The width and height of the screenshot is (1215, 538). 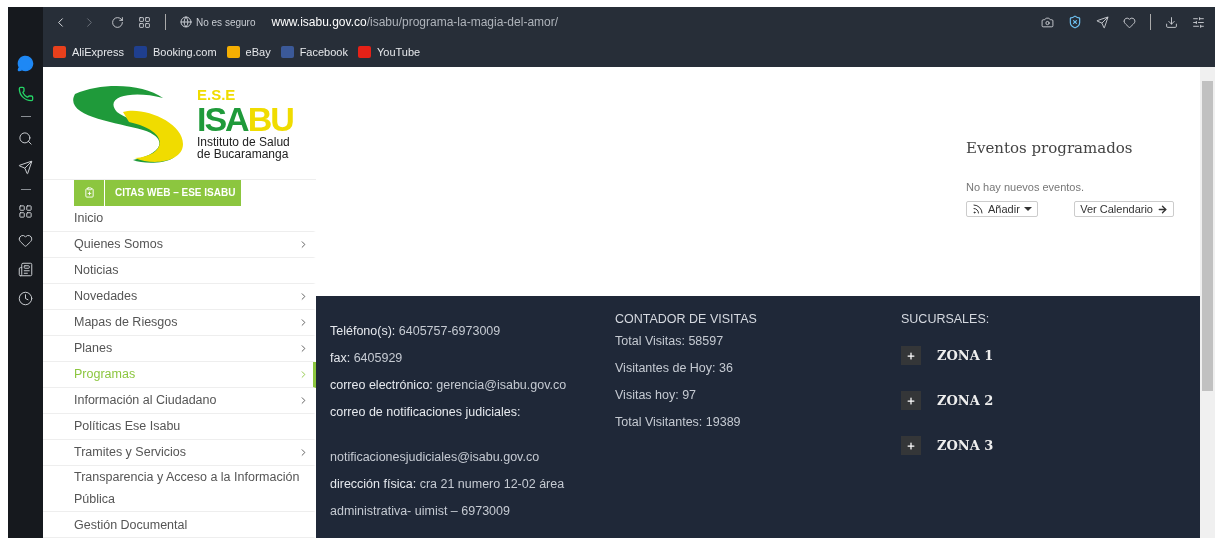 What do you see at coordinates (1075, 22) in the screenshot?
I see `shield-icon` at bounding box center [1075, 22].